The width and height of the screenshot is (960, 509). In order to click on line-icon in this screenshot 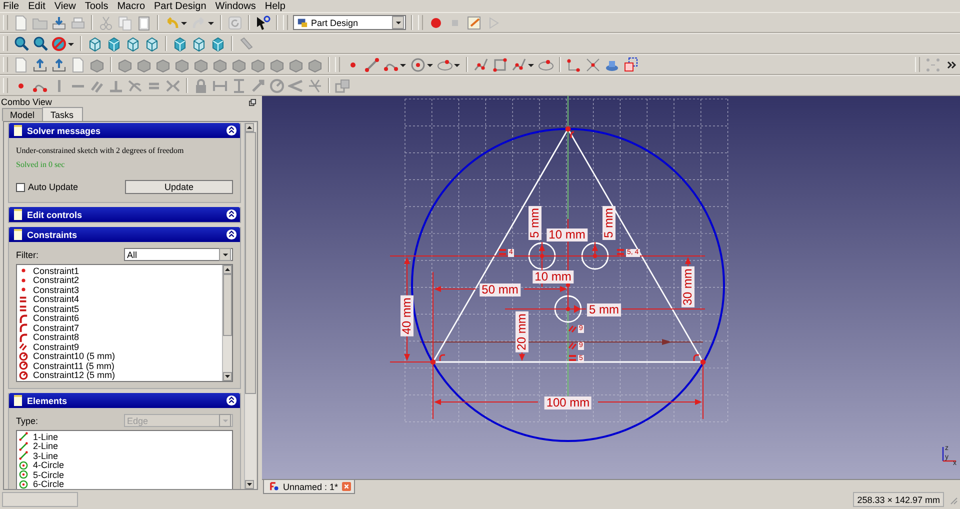, I will do `click(372, 64)`.